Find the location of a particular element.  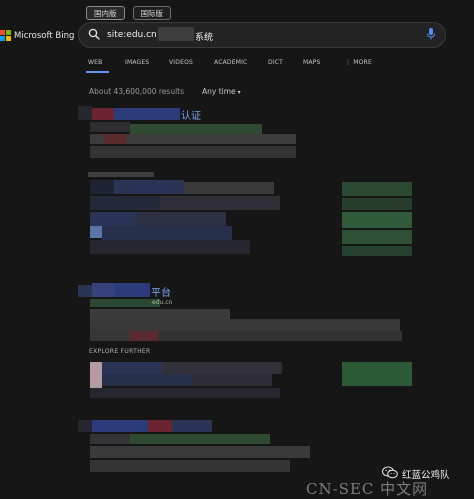

chevron-down-icon: ▾ is located at coordinates (239, 92).